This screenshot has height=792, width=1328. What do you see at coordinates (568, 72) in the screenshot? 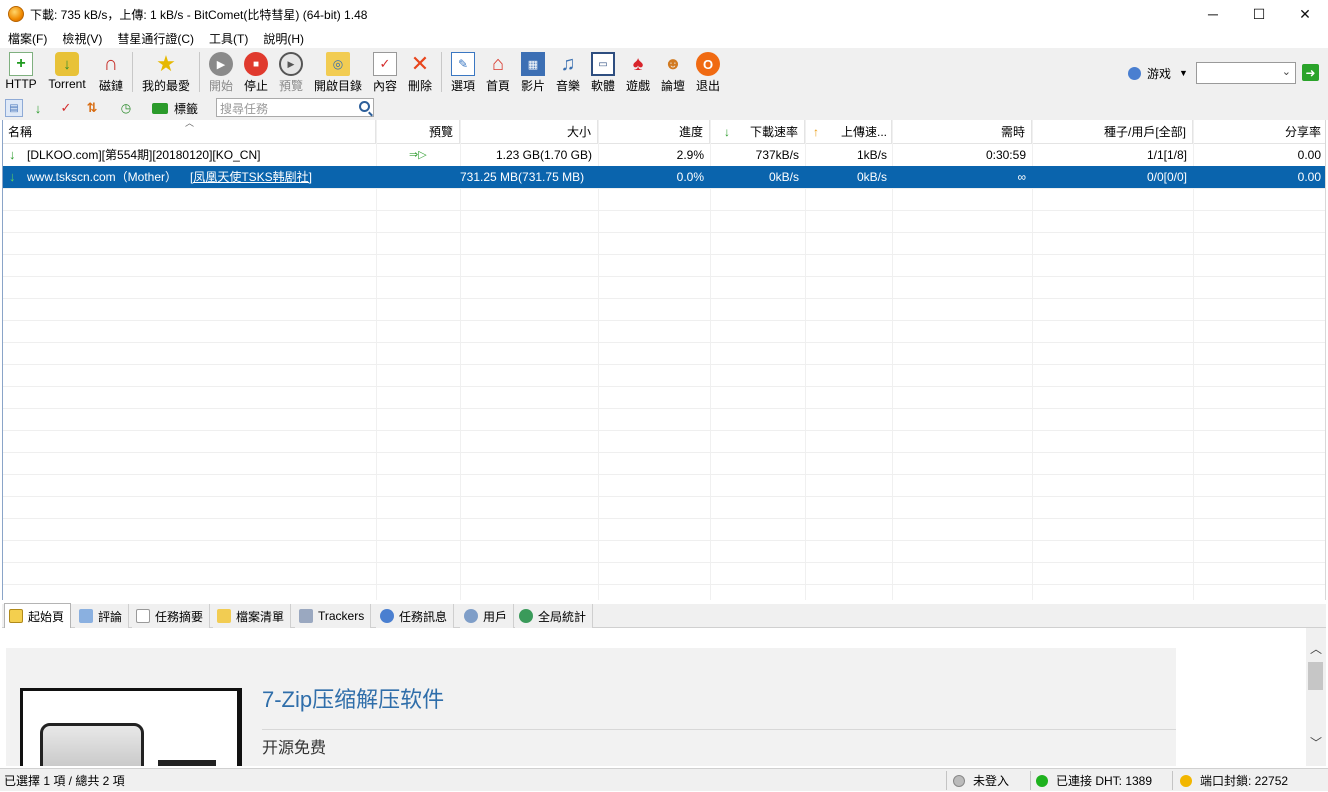
I see `music-button: ♫ 音樂` at bounding box center [568, 72].